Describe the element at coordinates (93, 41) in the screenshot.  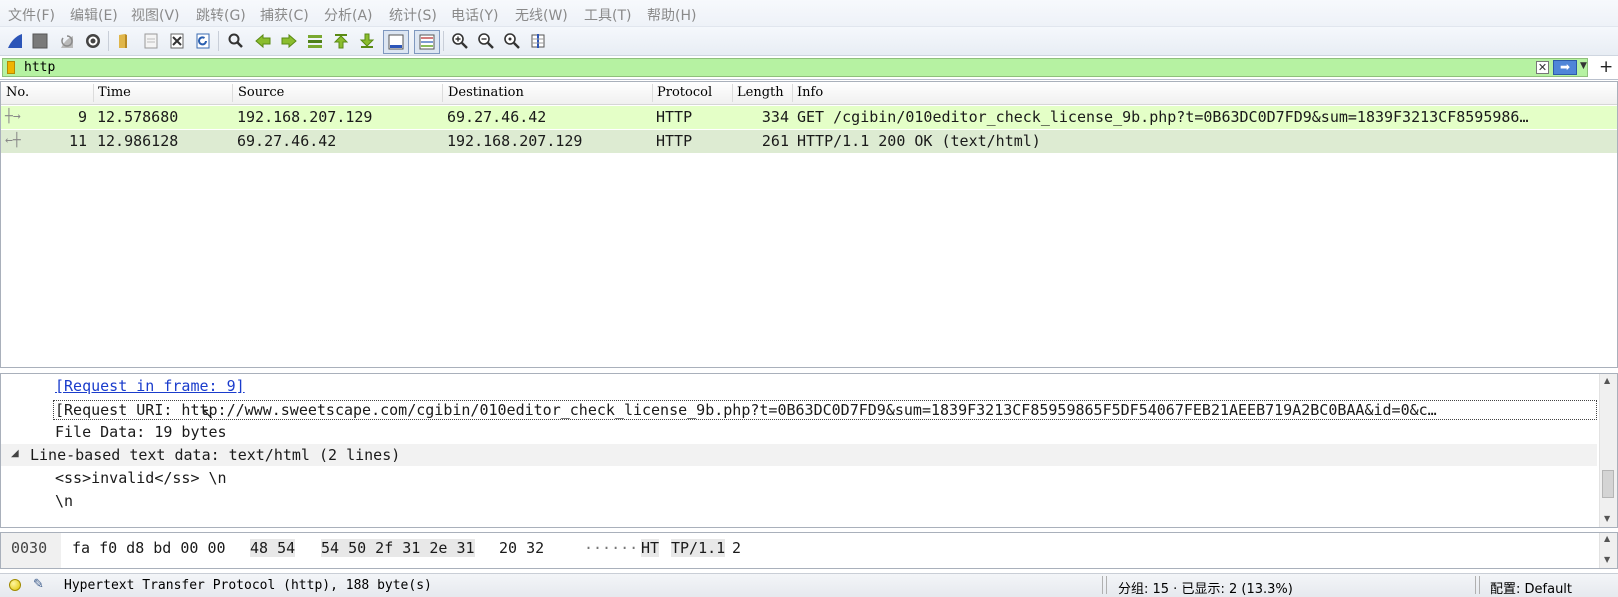
I see `capture-options-icon` at that location.